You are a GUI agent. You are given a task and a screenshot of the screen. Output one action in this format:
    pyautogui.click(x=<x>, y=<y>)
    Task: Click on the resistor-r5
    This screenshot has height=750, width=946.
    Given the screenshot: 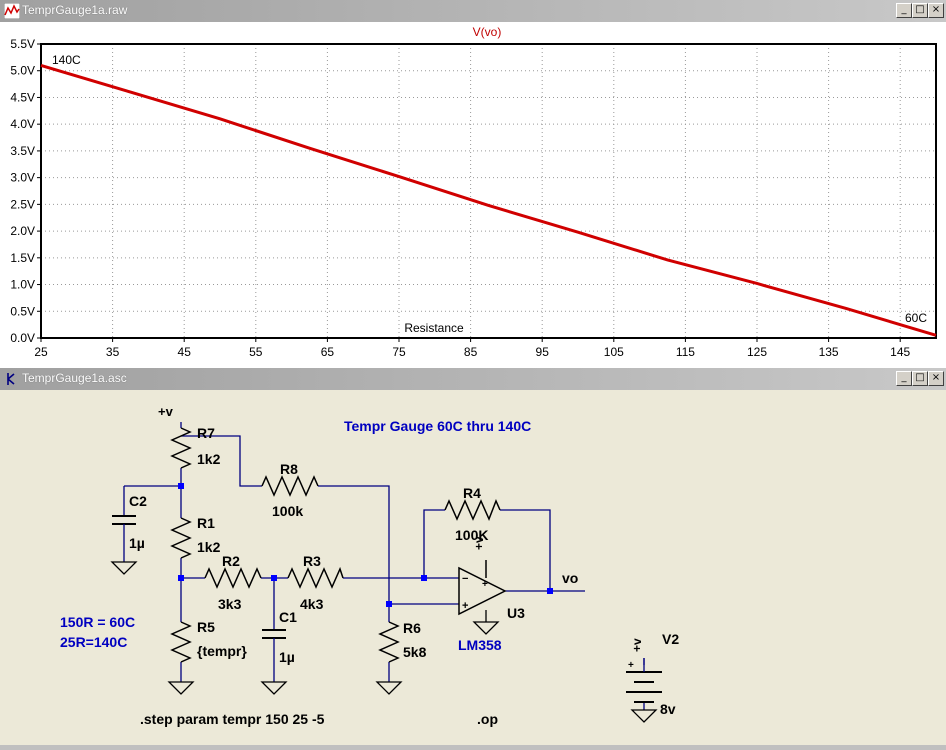 What is the action you would take?
    pyautogui.click(x=181, y=642)
    